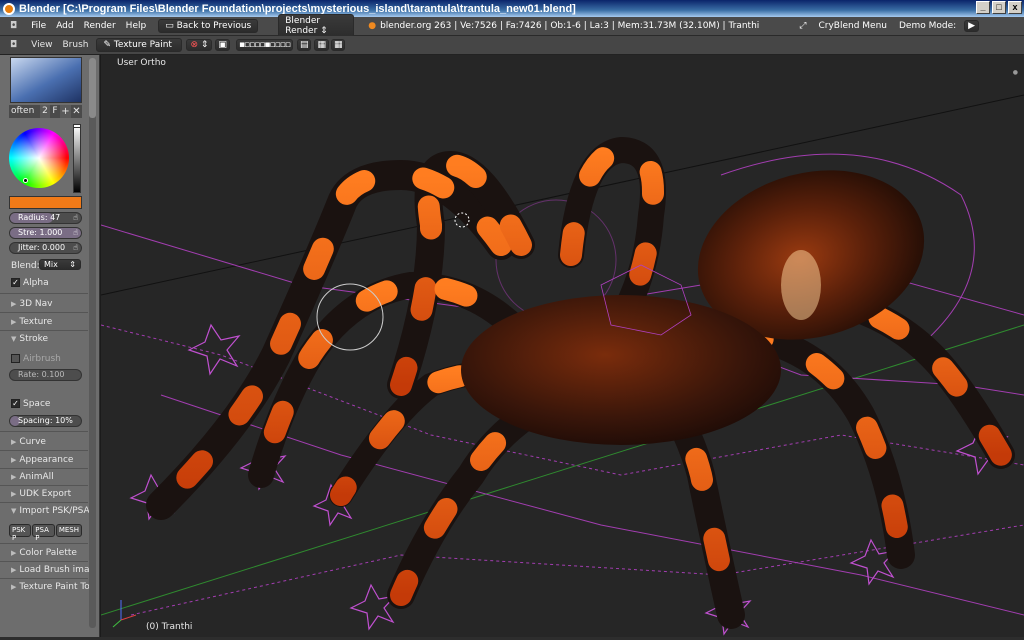 This screenshot has height=640, width=1024. What do you see at coordinates (45, 421) in the screenshot?
I see `spacing-field: Spacing: 10%` at bounding box center [45, 421].